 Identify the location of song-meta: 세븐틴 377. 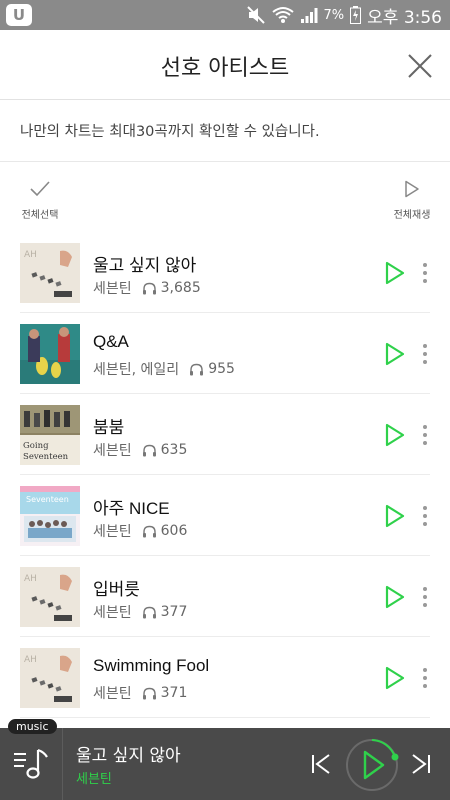
(140, 612).